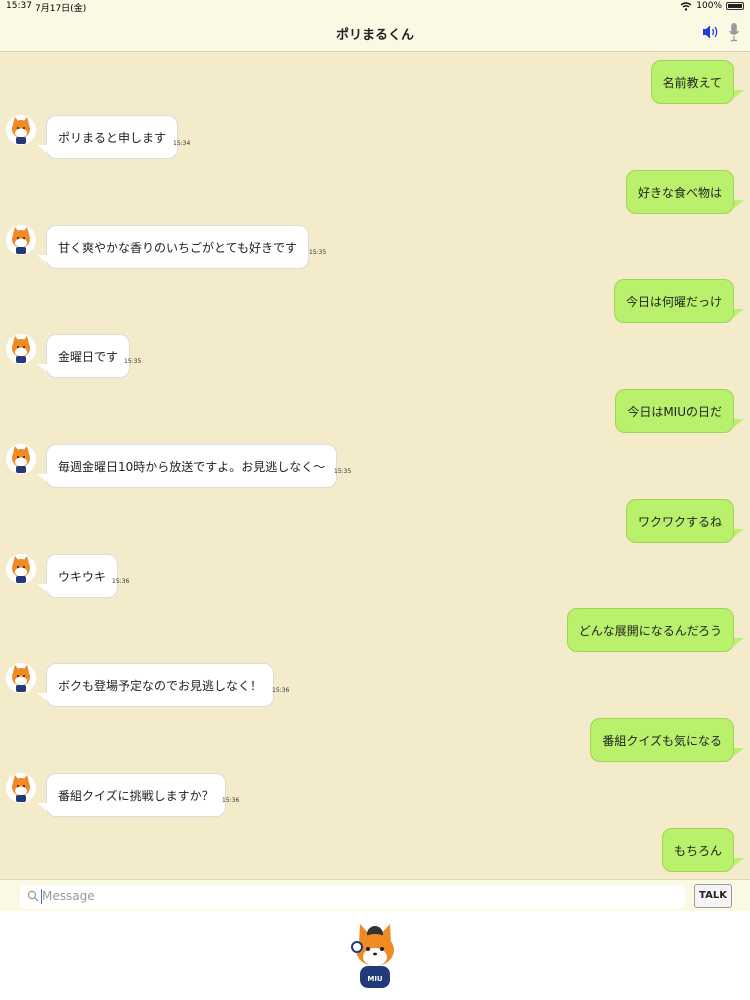  Describe the element at coordinates (192, 466) in the screenshot. I see `bot-message: 毎週金曜日10時から放送ですよ。お見逃しなく〜` at that location.